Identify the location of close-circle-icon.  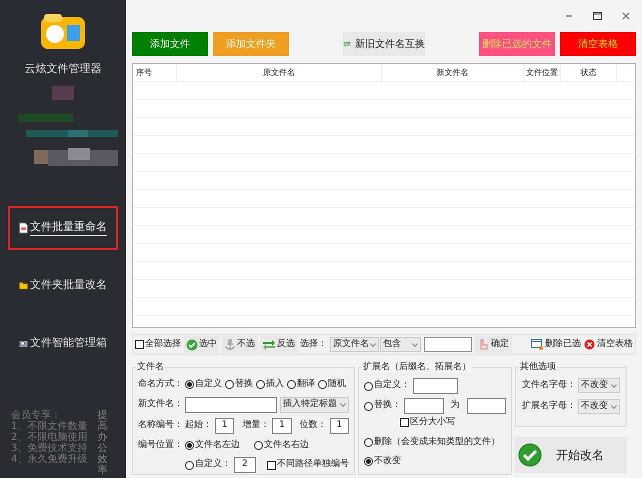
(589, 344).